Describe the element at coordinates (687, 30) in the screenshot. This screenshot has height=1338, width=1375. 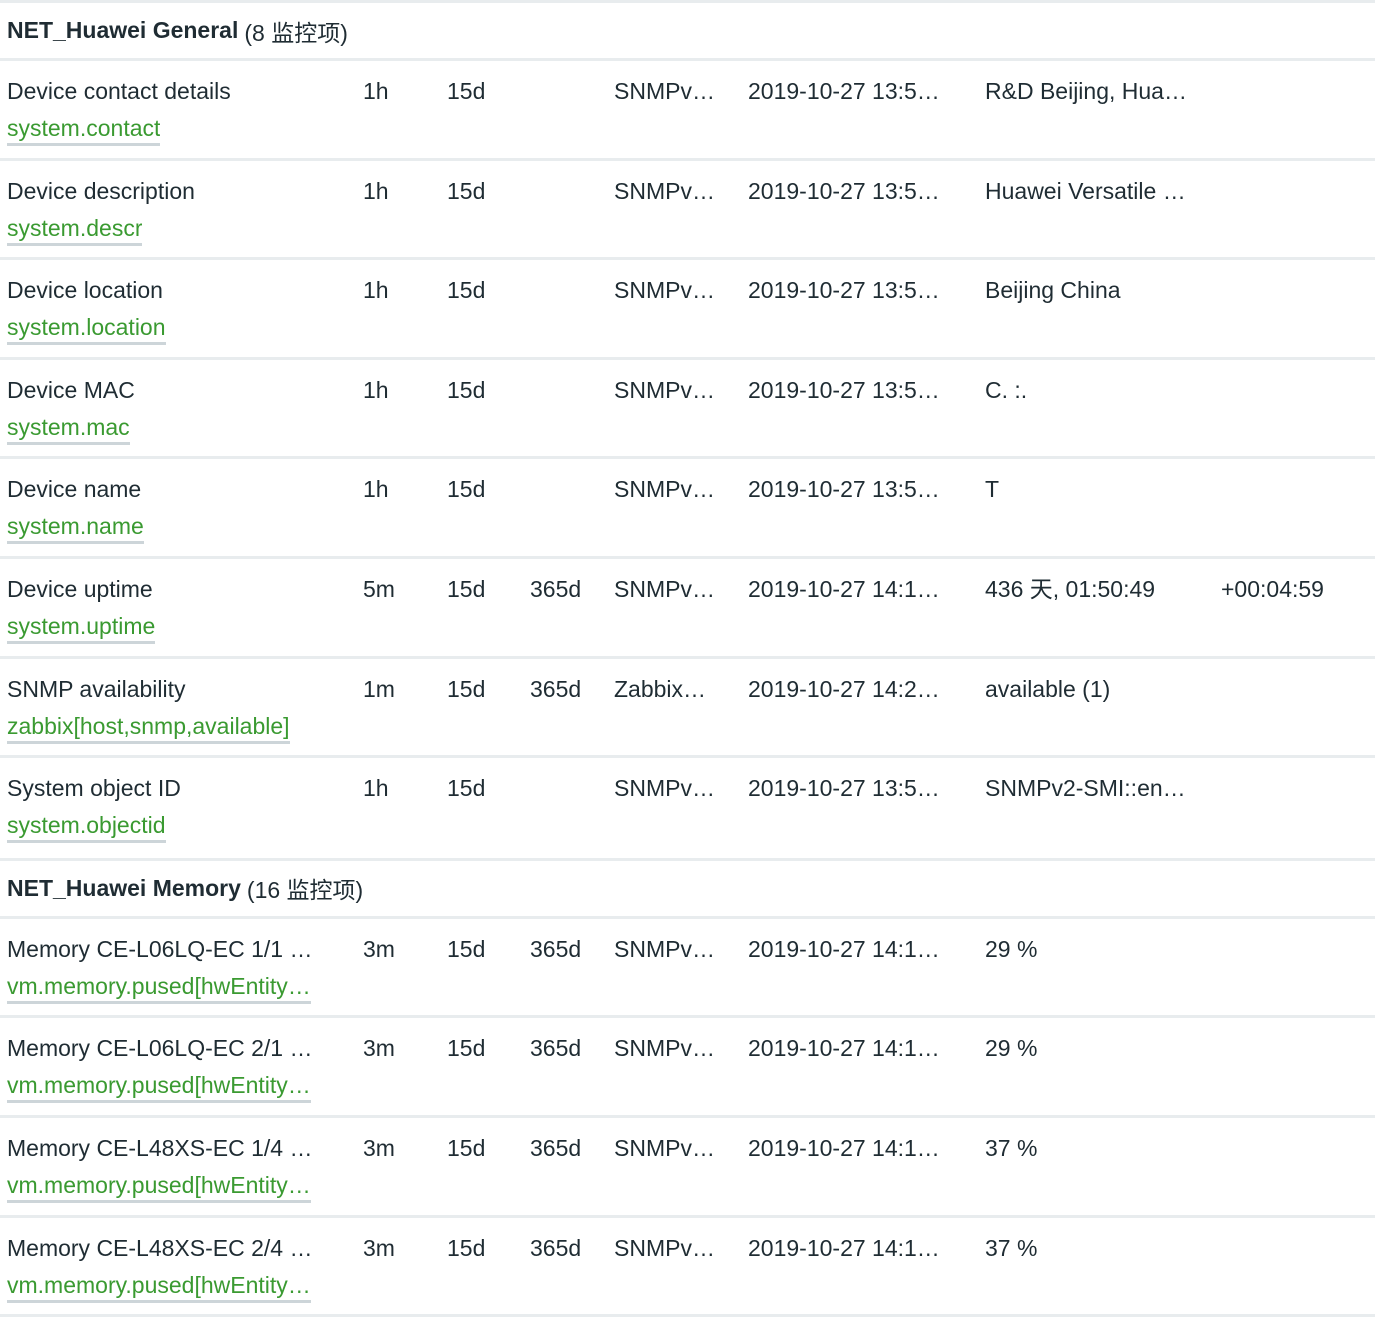
I see `group-header: NET_Huawei General (8 监控项)` at that location.